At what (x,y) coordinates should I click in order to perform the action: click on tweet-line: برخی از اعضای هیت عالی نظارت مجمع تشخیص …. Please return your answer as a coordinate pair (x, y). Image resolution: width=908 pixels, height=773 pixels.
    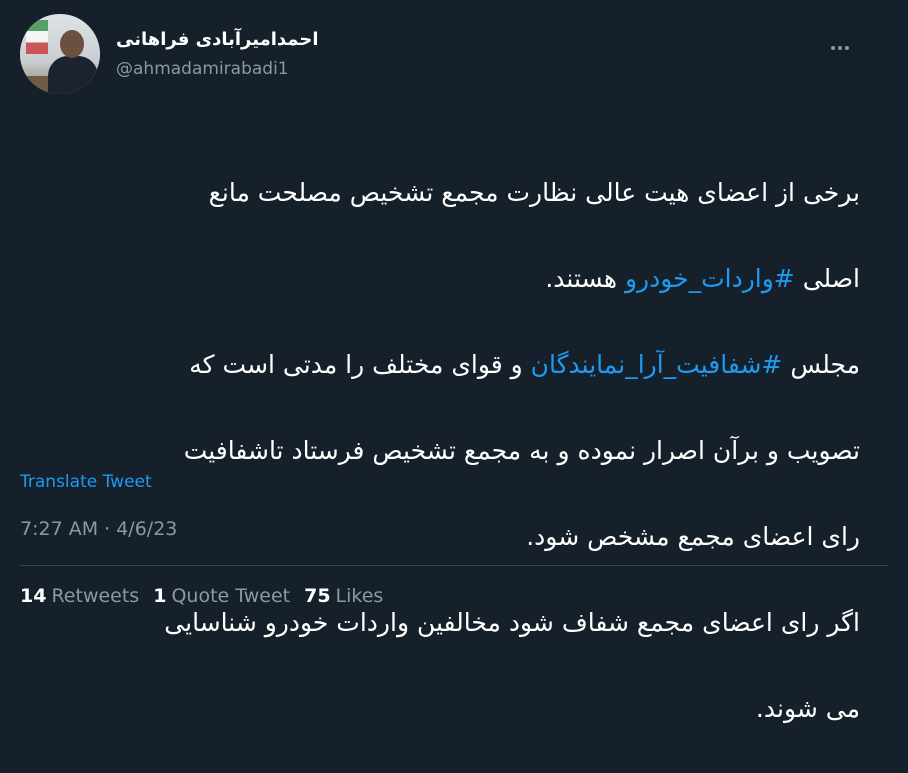
    Looking at the image, I should click on (440, 192).